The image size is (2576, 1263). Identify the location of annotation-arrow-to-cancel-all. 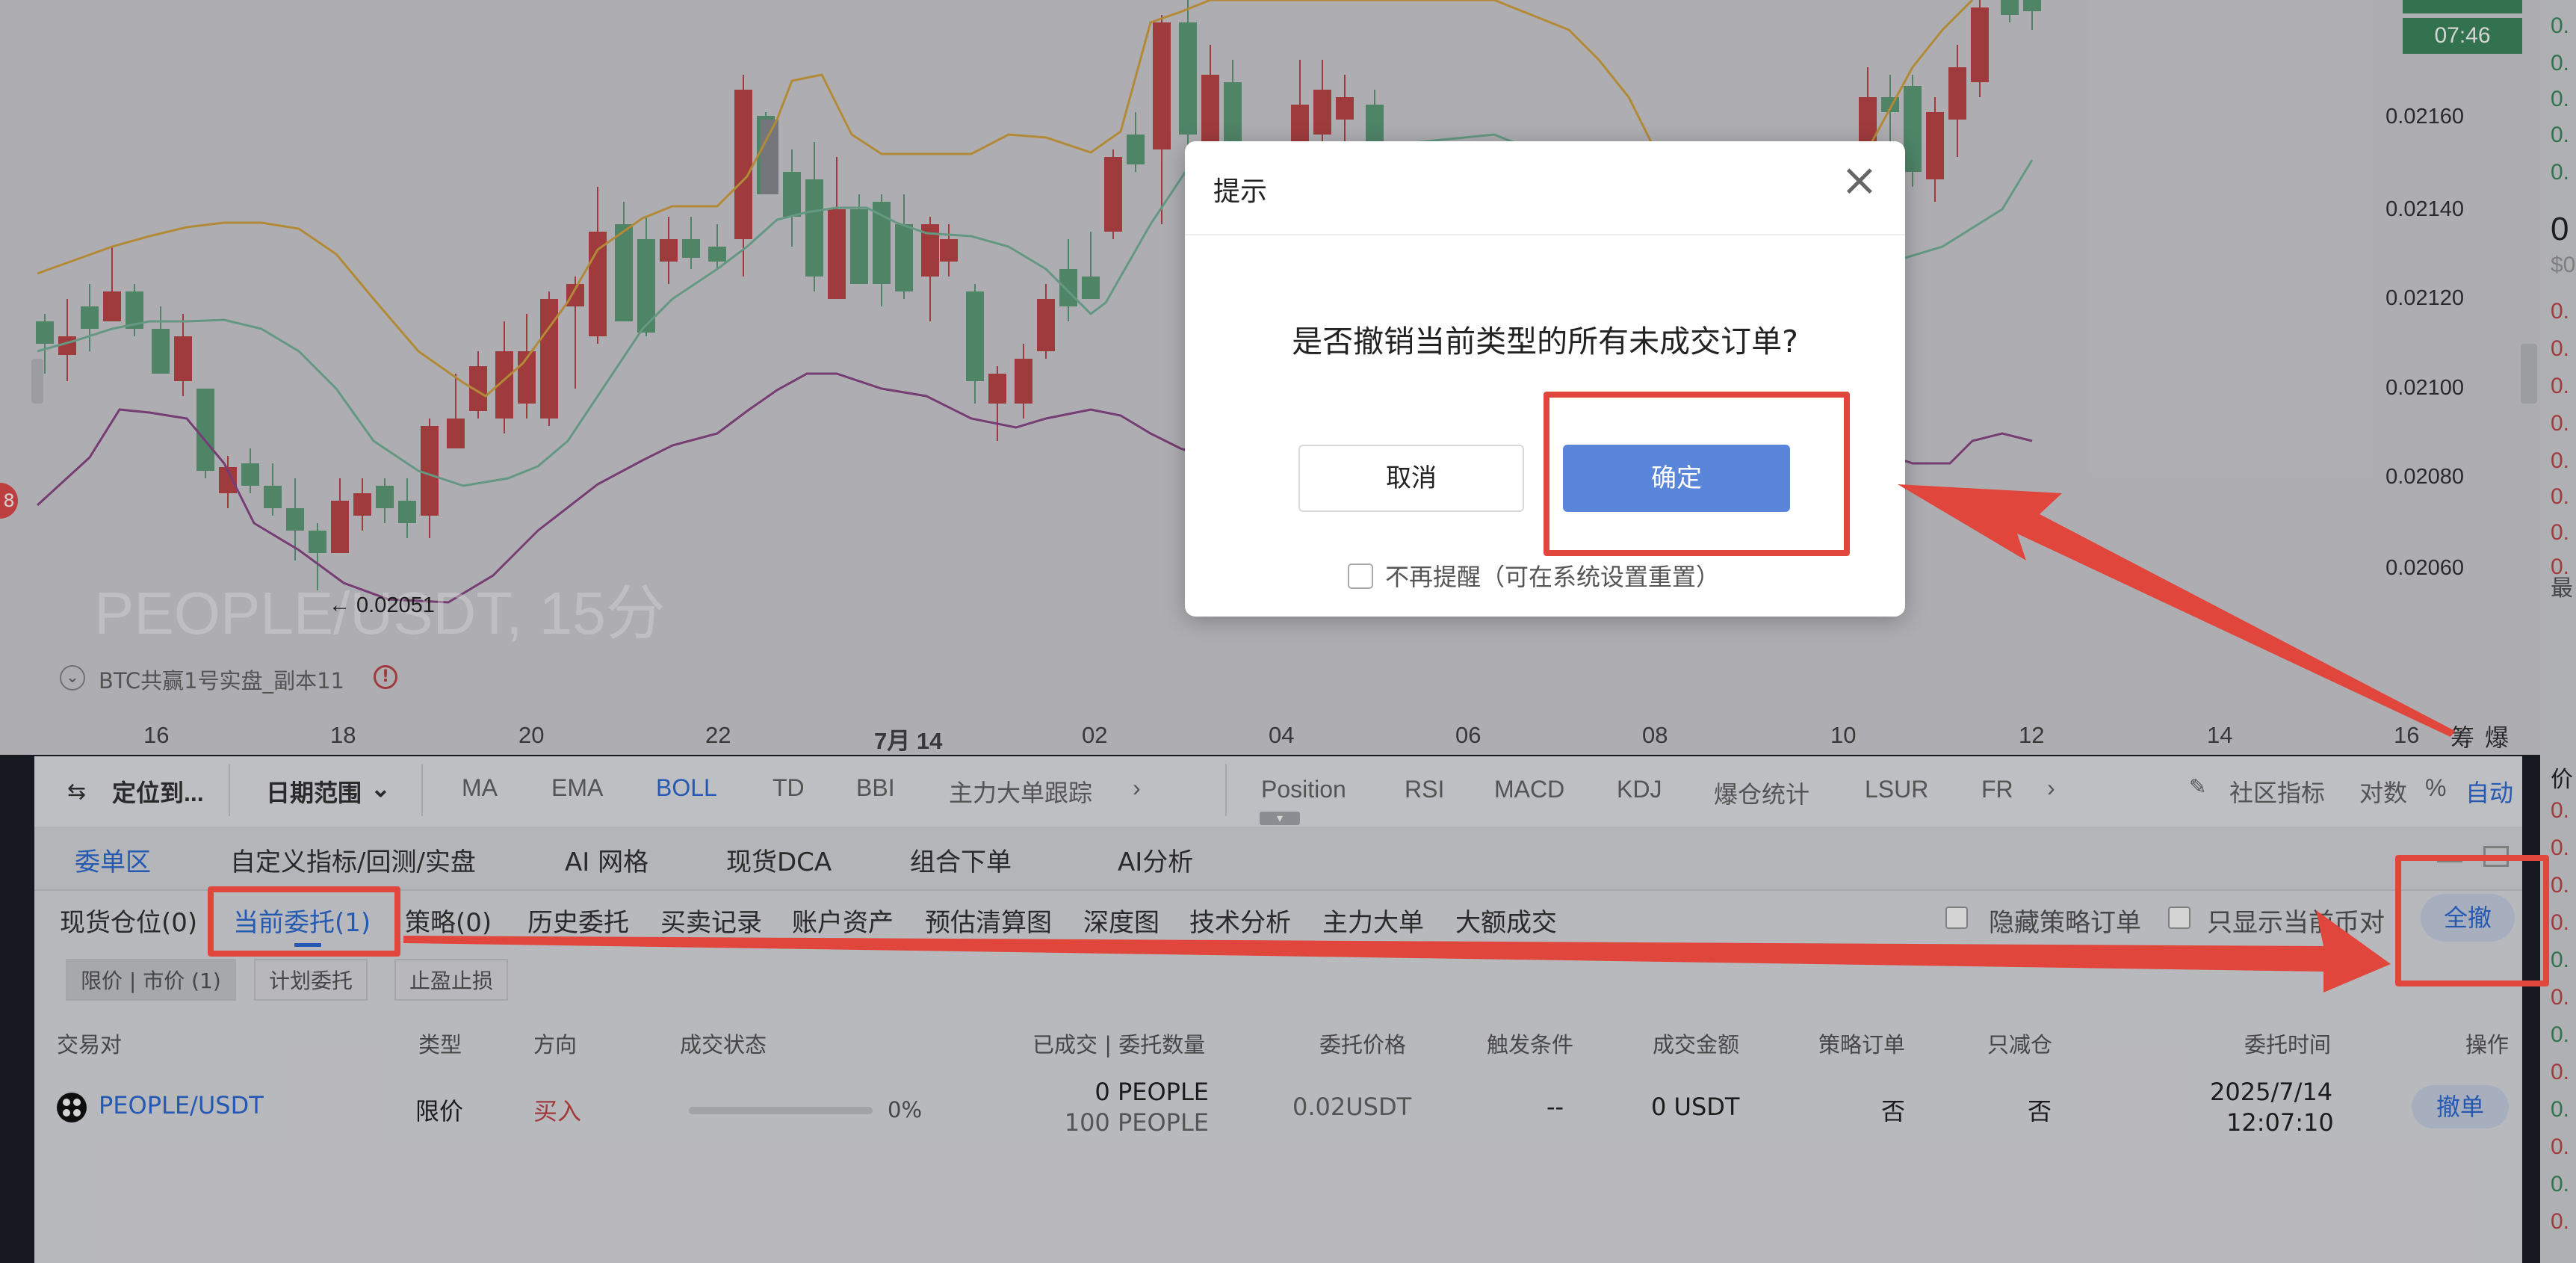
(1397, 951).